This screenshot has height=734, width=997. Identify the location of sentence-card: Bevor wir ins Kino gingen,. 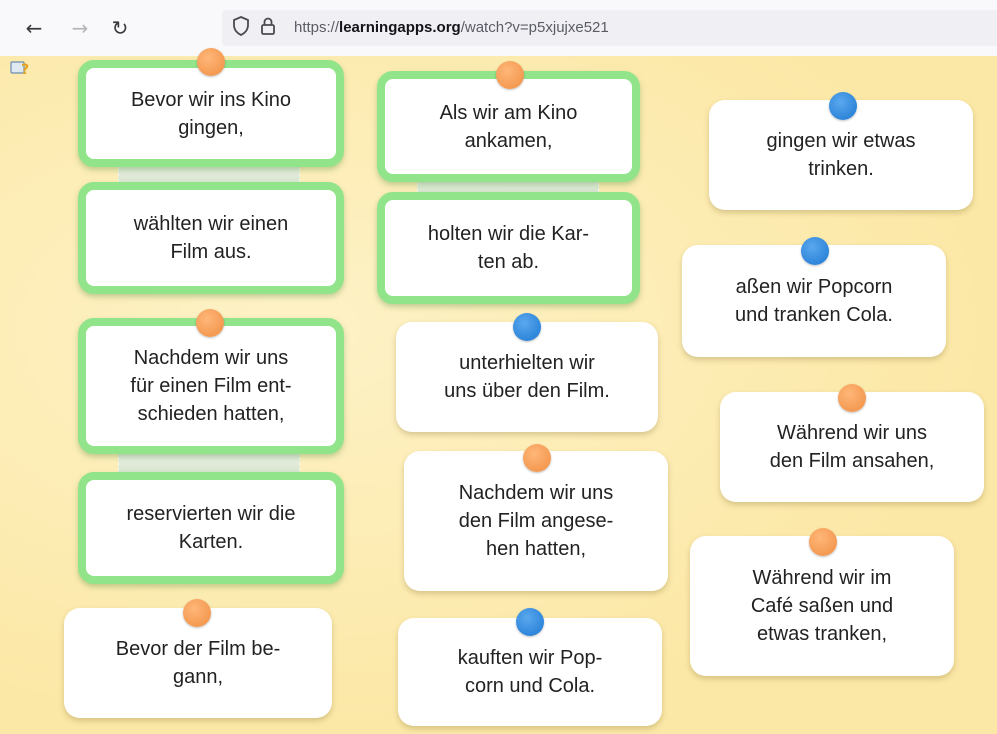
(211, 113).